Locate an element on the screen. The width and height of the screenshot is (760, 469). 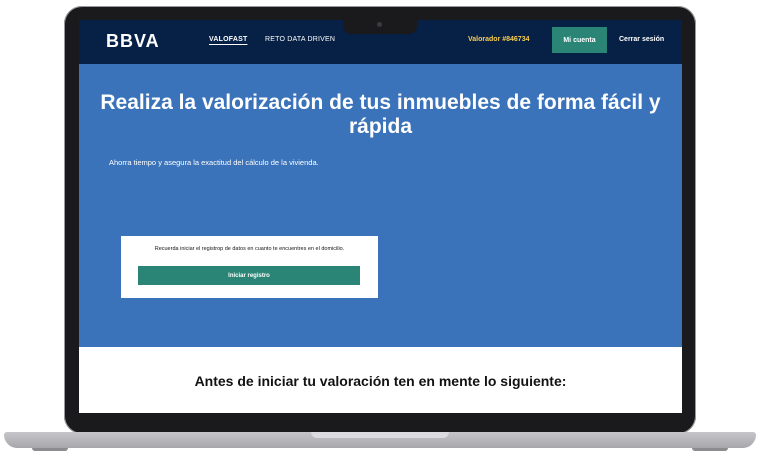
valorador-id-label: Valorador #846734 is located at coordinates (499, 39).